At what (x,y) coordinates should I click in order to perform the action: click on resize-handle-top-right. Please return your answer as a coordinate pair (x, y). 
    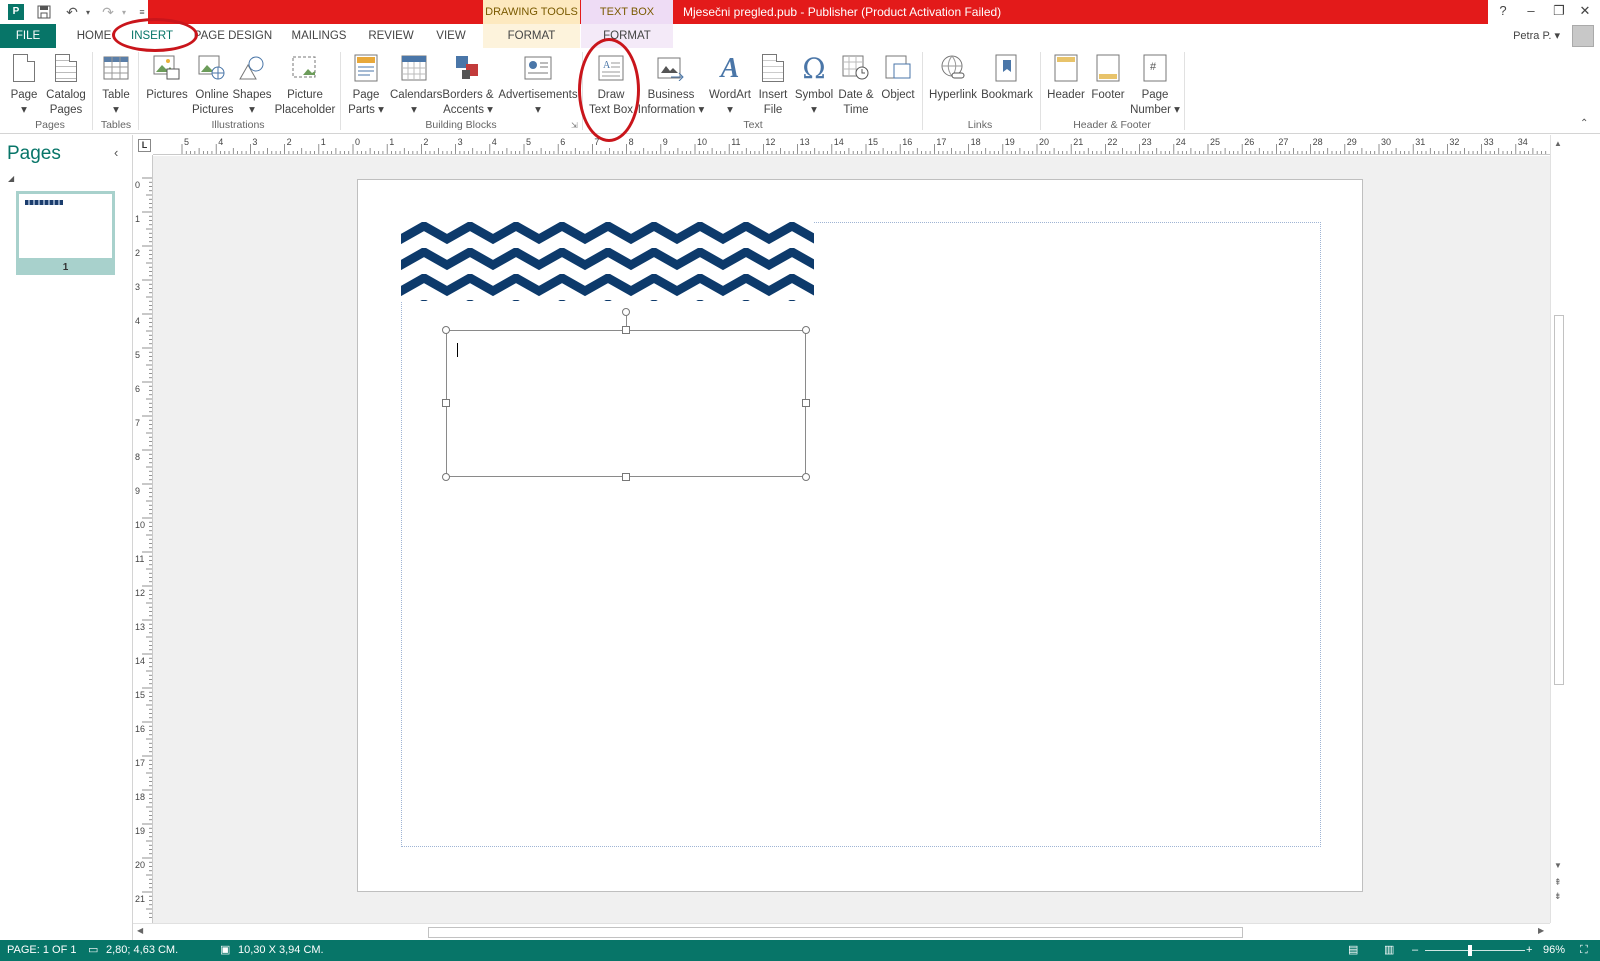
    Looking at the image, I should click on (806, 330).